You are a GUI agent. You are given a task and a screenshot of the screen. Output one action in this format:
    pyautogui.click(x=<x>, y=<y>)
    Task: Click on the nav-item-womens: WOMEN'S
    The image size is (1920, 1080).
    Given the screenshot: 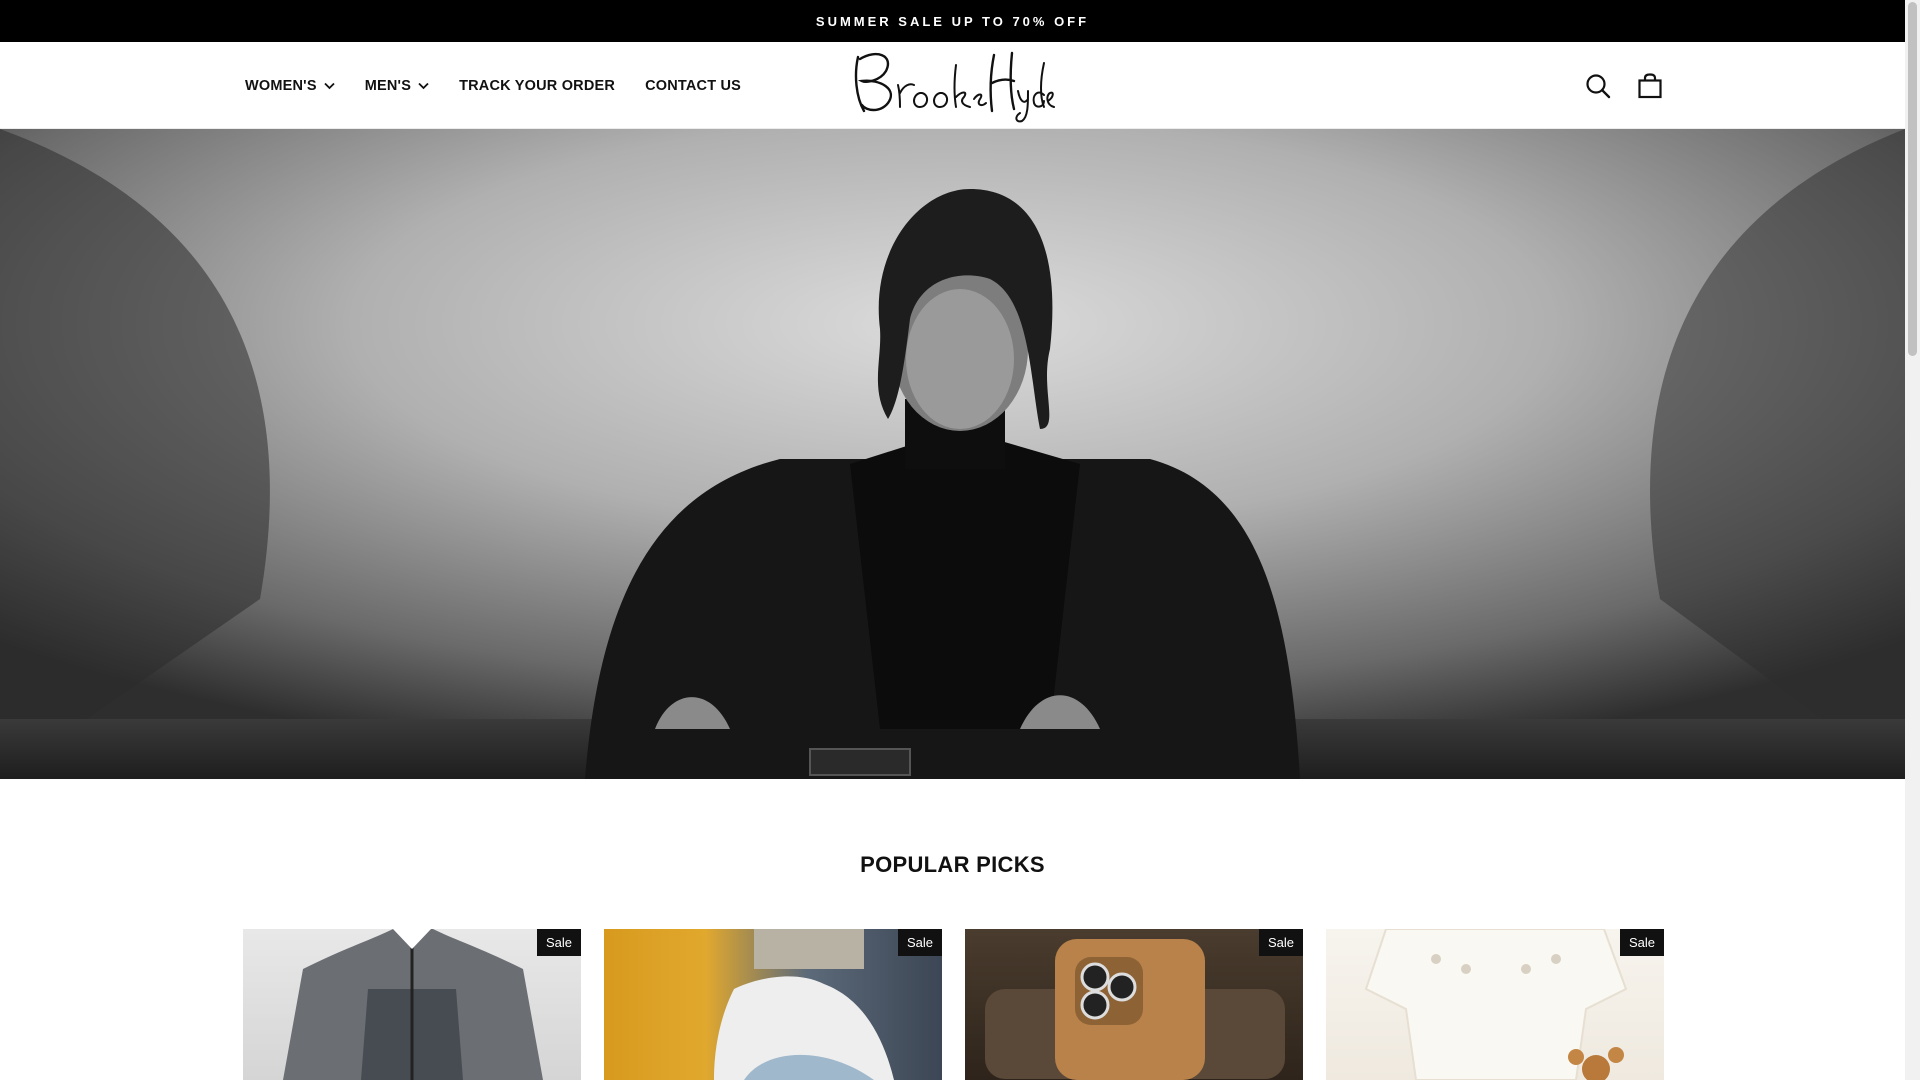 What is the action you would take?
    pyautogui.click(x=290, y=86)
    